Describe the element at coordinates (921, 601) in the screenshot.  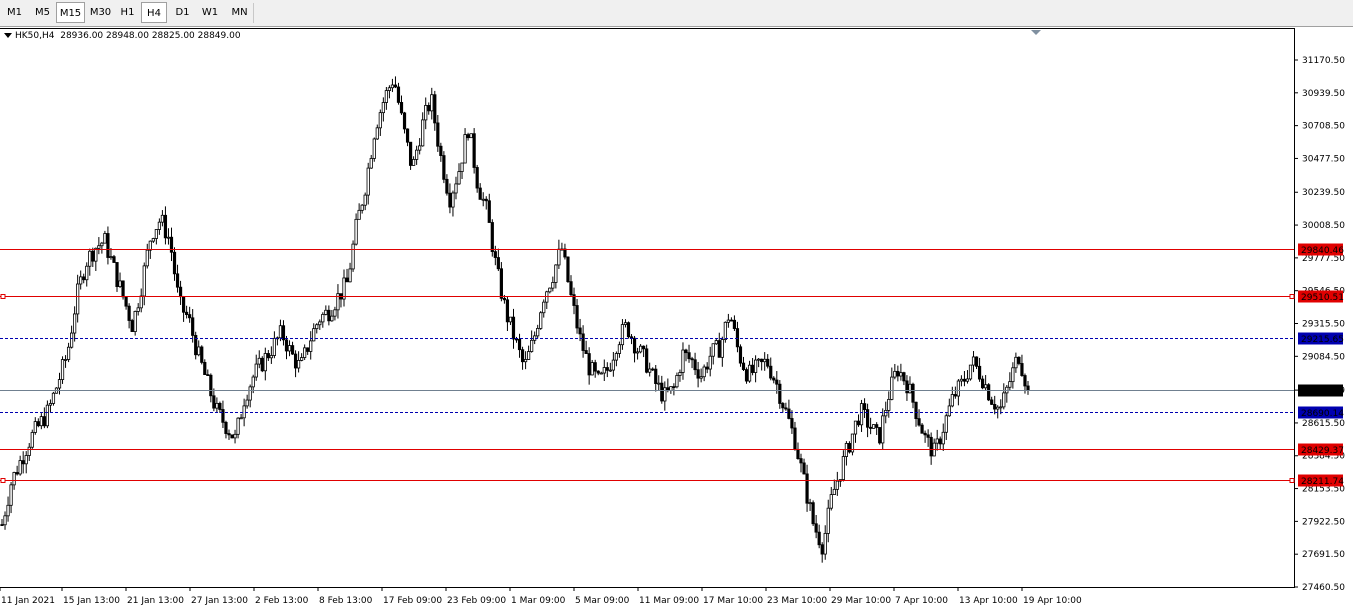
I see `time-axis-label: 7 Apr 10:00` at that location.